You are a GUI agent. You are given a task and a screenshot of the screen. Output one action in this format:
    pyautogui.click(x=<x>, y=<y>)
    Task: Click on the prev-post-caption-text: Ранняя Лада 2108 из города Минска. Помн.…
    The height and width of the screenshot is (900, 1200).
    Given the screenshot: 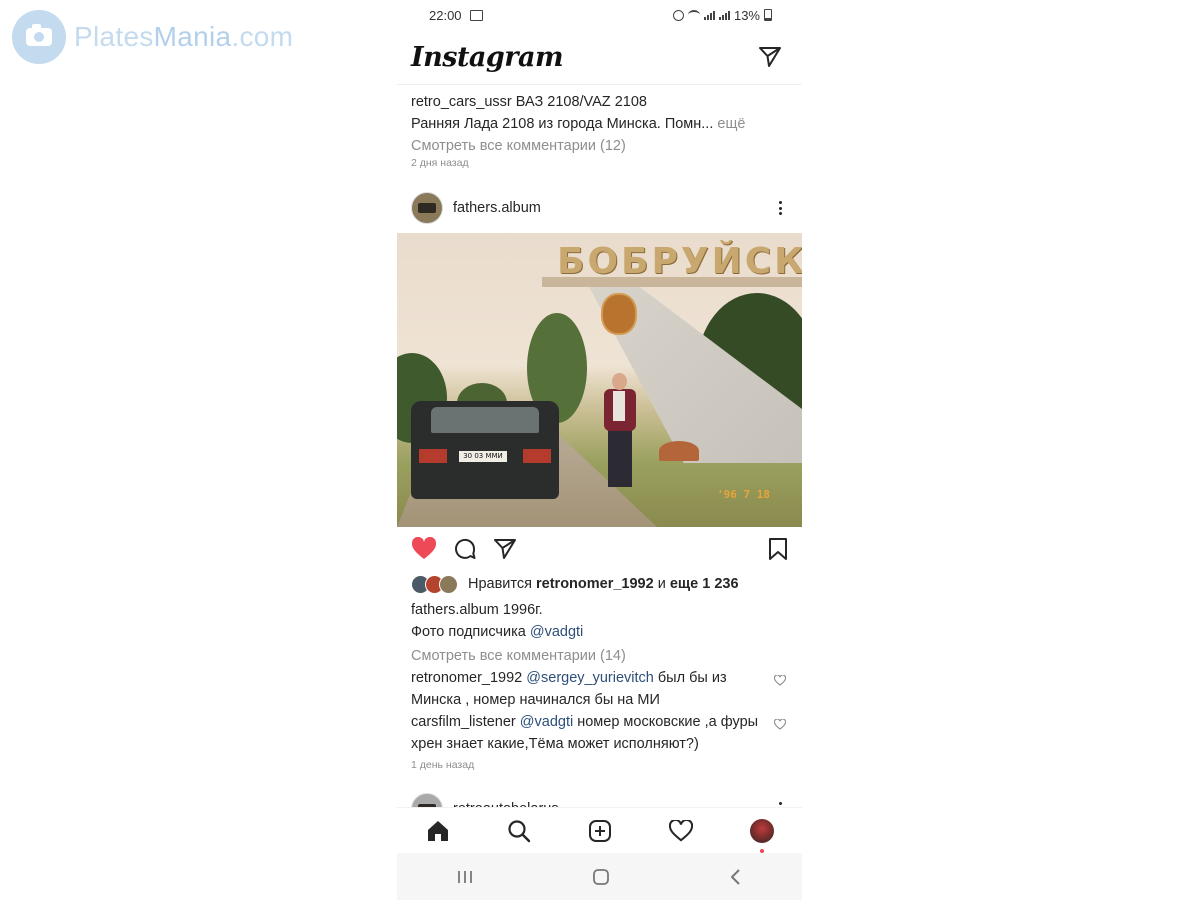 What is the action you would take?
    pyautogui.click(x=562, y=124)
    